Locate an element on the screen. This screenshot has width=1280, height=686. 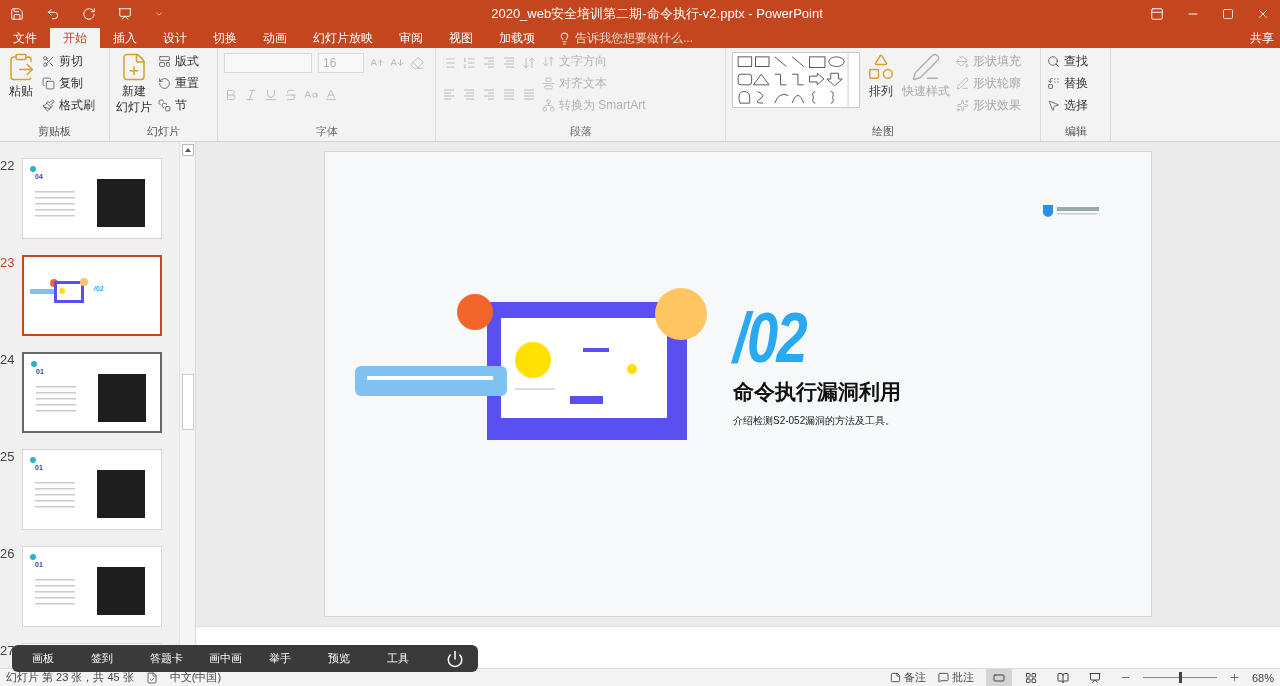
group-label: 绘图 is located at coordinates (883, 131).